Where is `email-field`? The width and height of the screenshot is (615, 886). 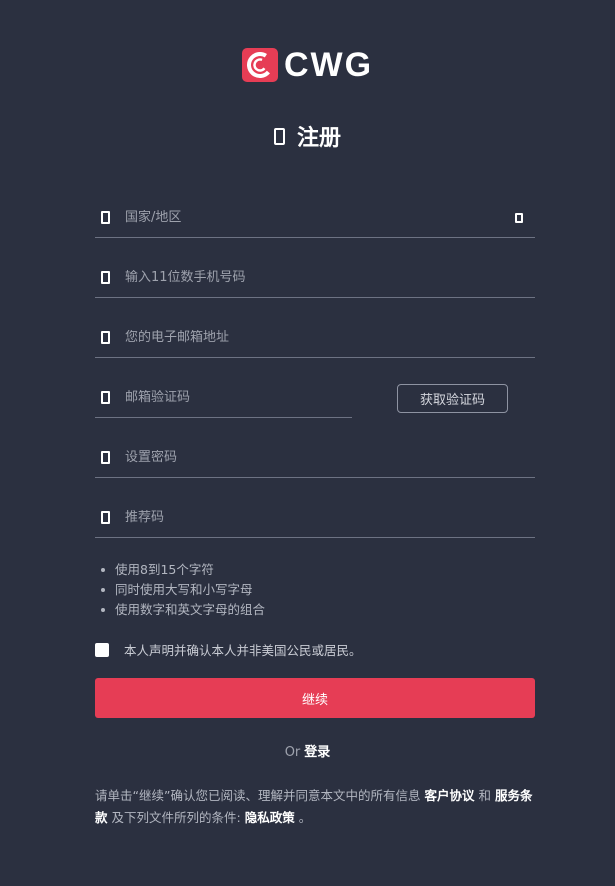
email-field is located at coordinates (315, 338).